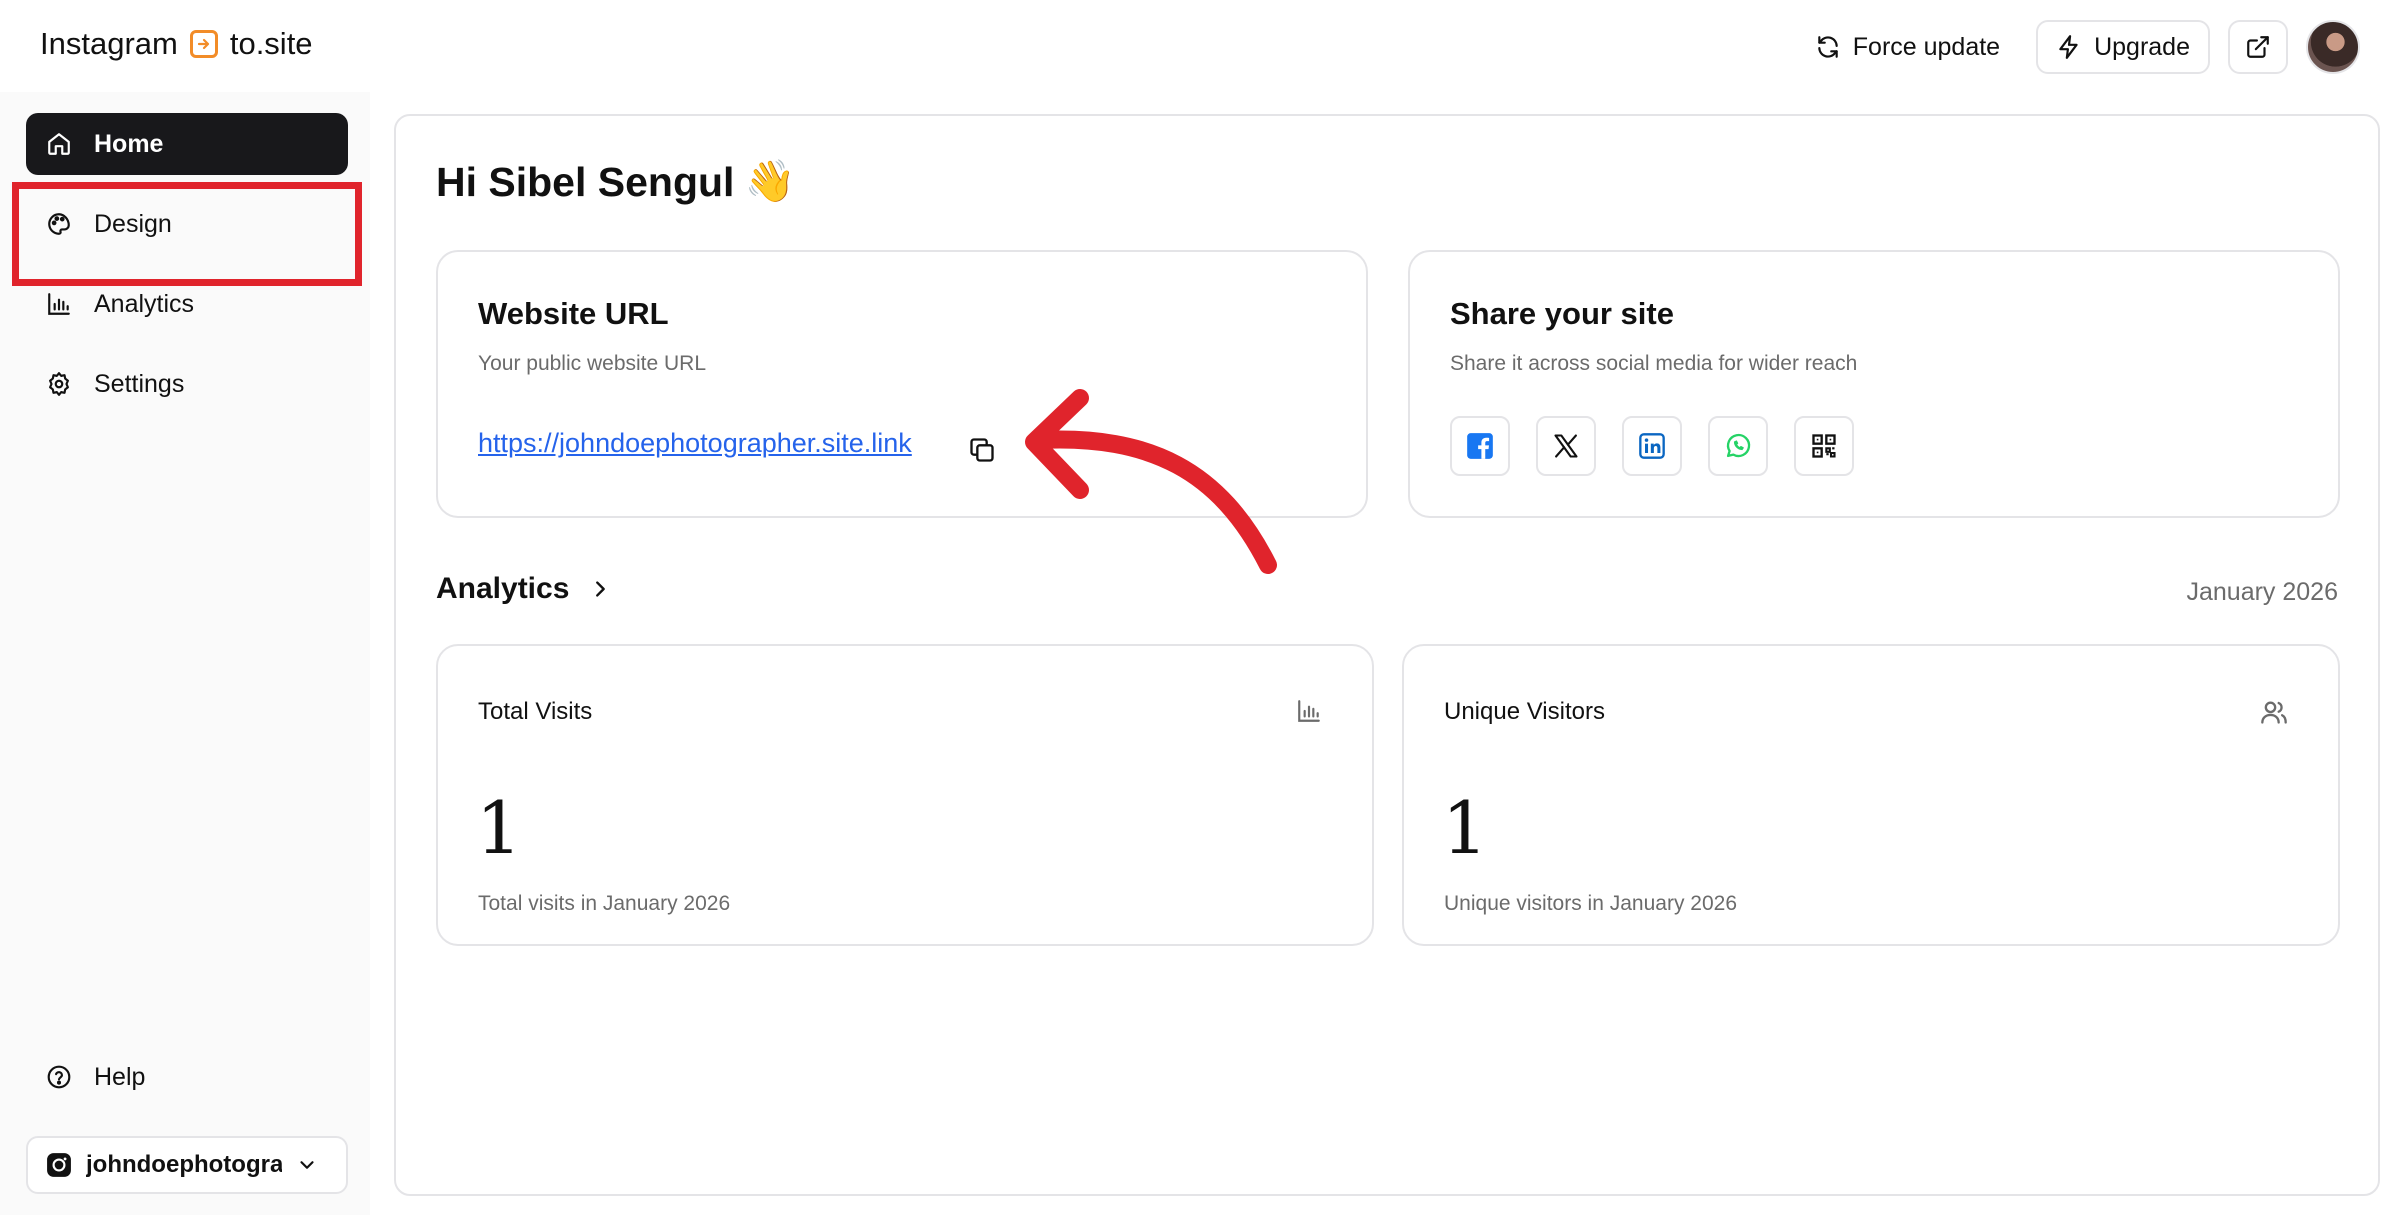 This screenshot has height=1215, width=2400. I want to click on unique-visitors-title: Unique Visitors, so click(1524, 711).